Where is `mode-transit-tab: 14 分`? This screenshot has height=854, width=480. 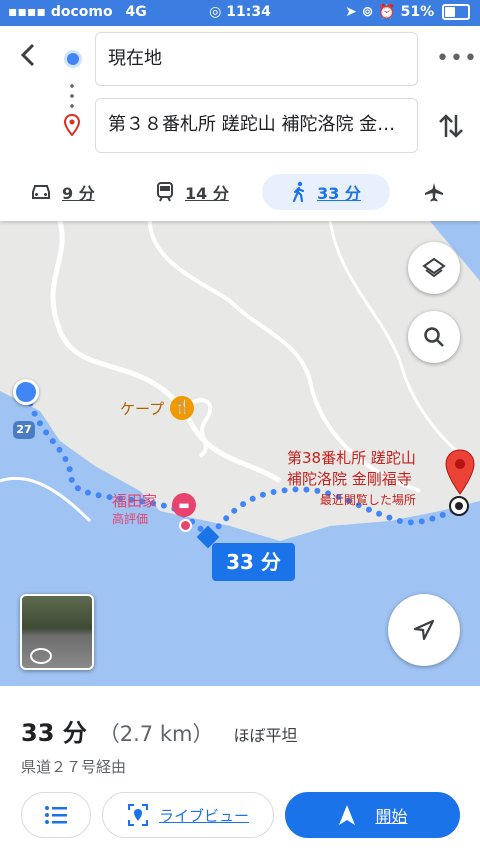
mode-transit-tab: 14 分 is located at coordinates (192, 192).